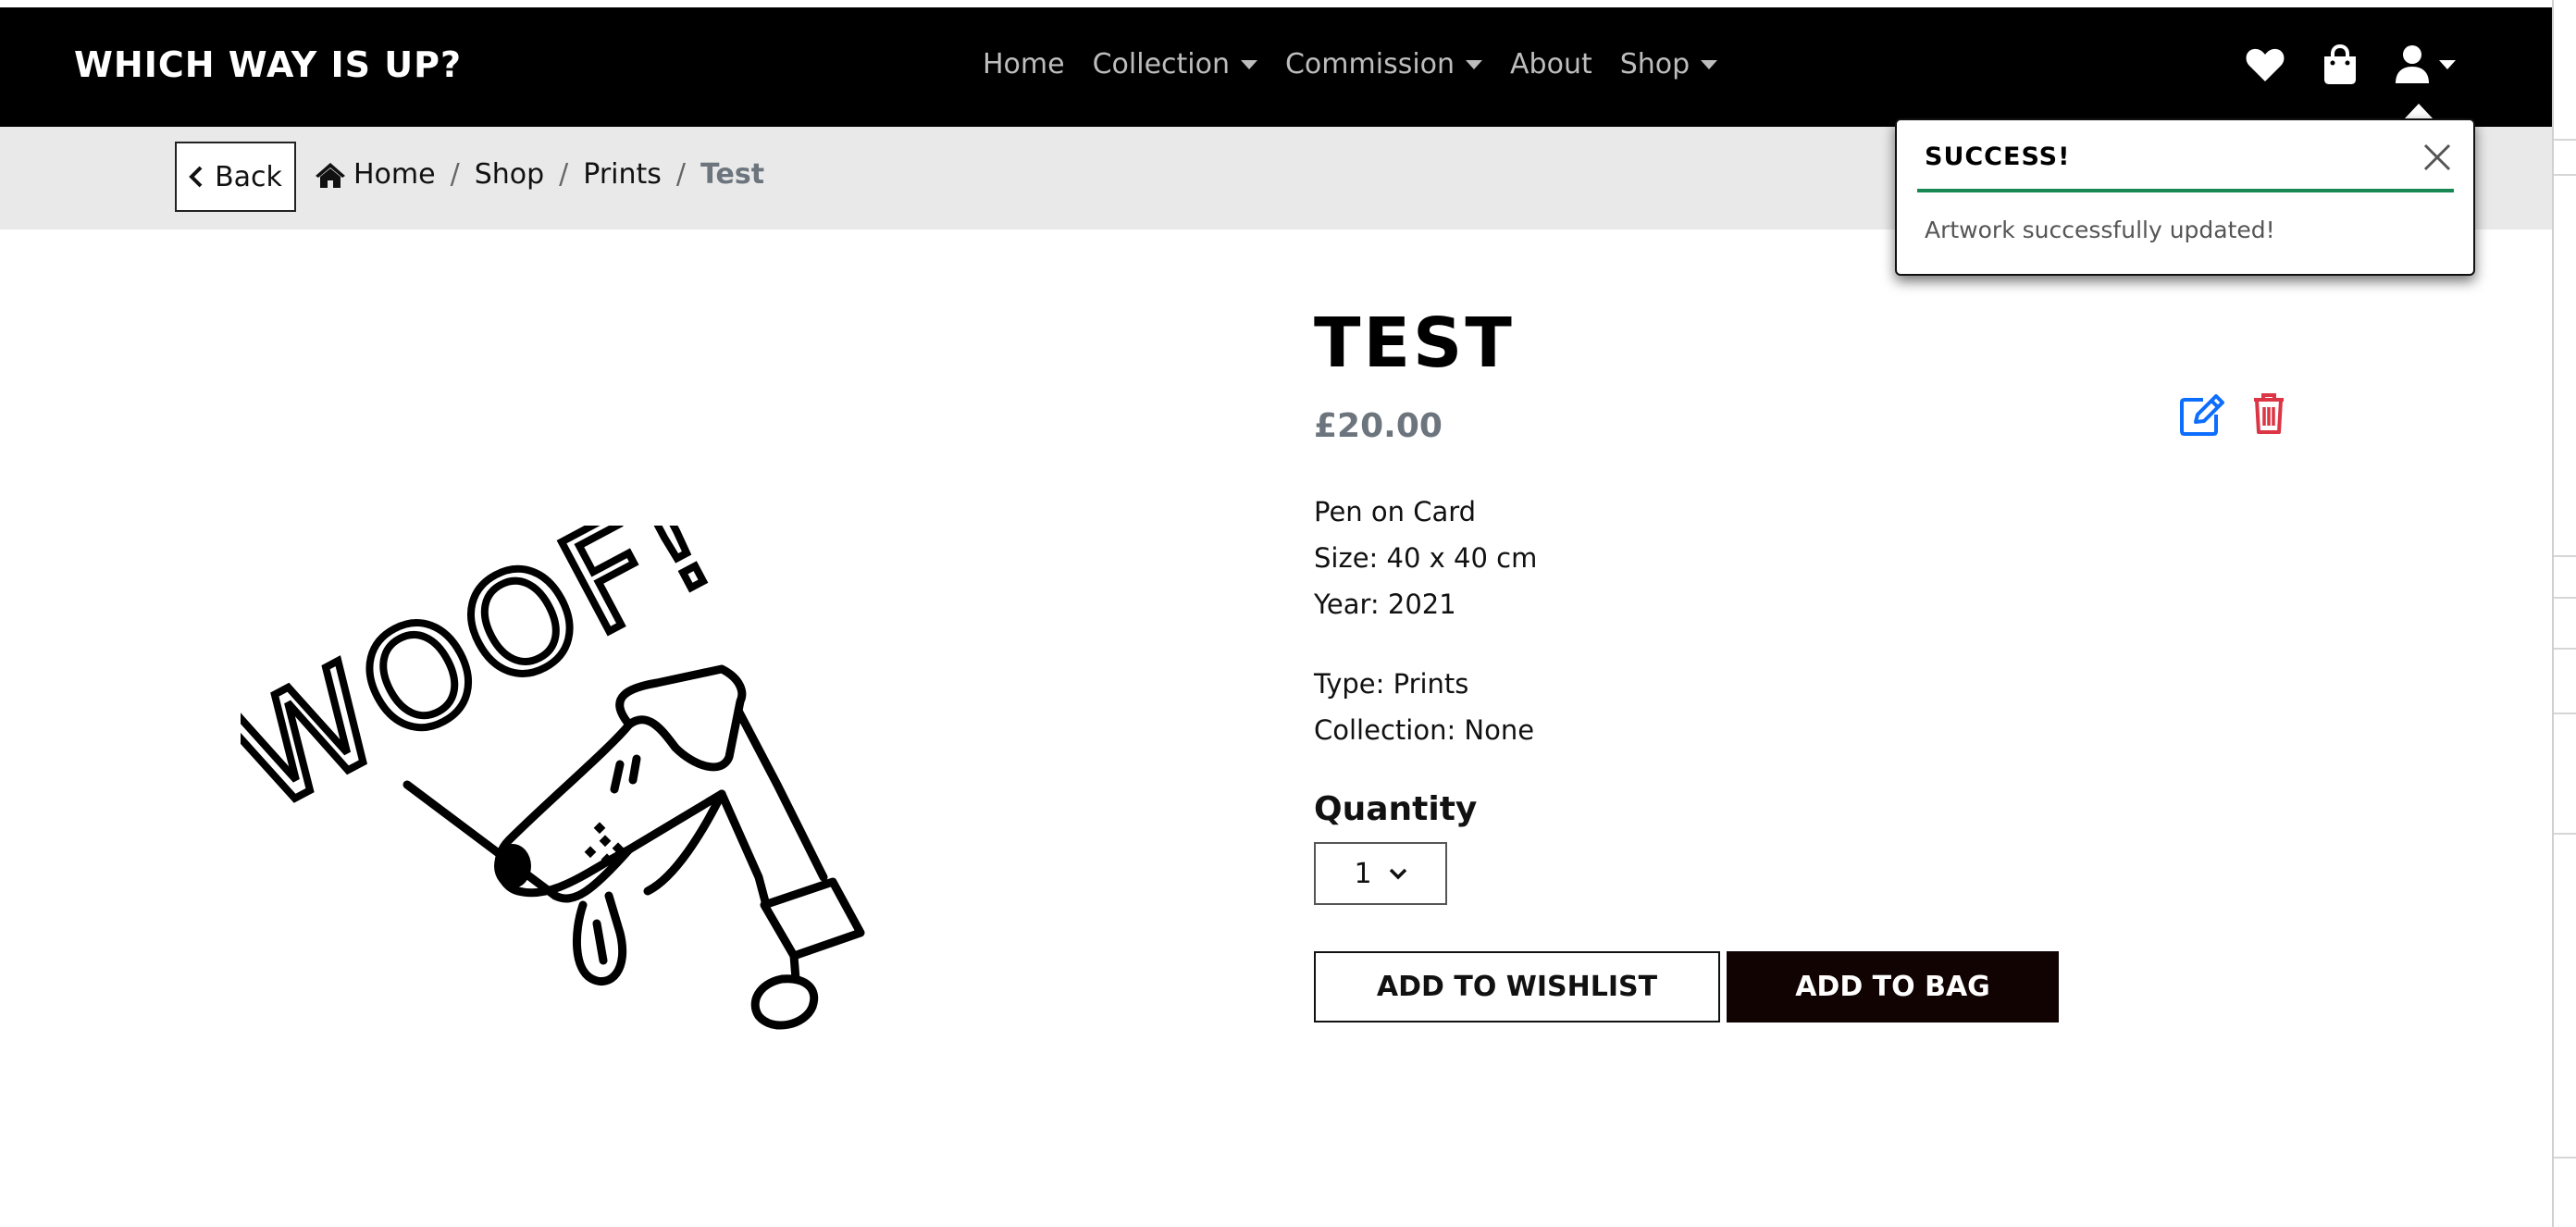  What do you see at coordinates (1395, 512) in the screenshot?
I see `product-medium: Pen on Card` at bounding box center [1395, 512].